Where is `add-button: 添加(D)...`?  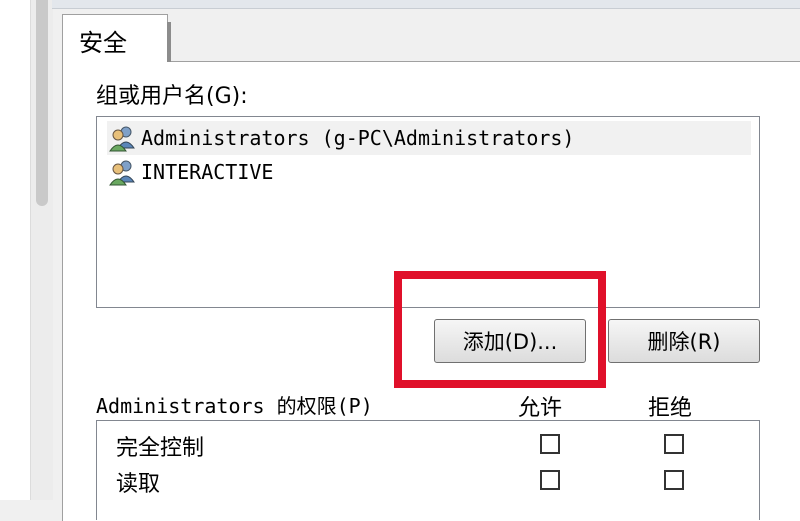
add-button: 添加(D)... is located at coordinates (510, 341).